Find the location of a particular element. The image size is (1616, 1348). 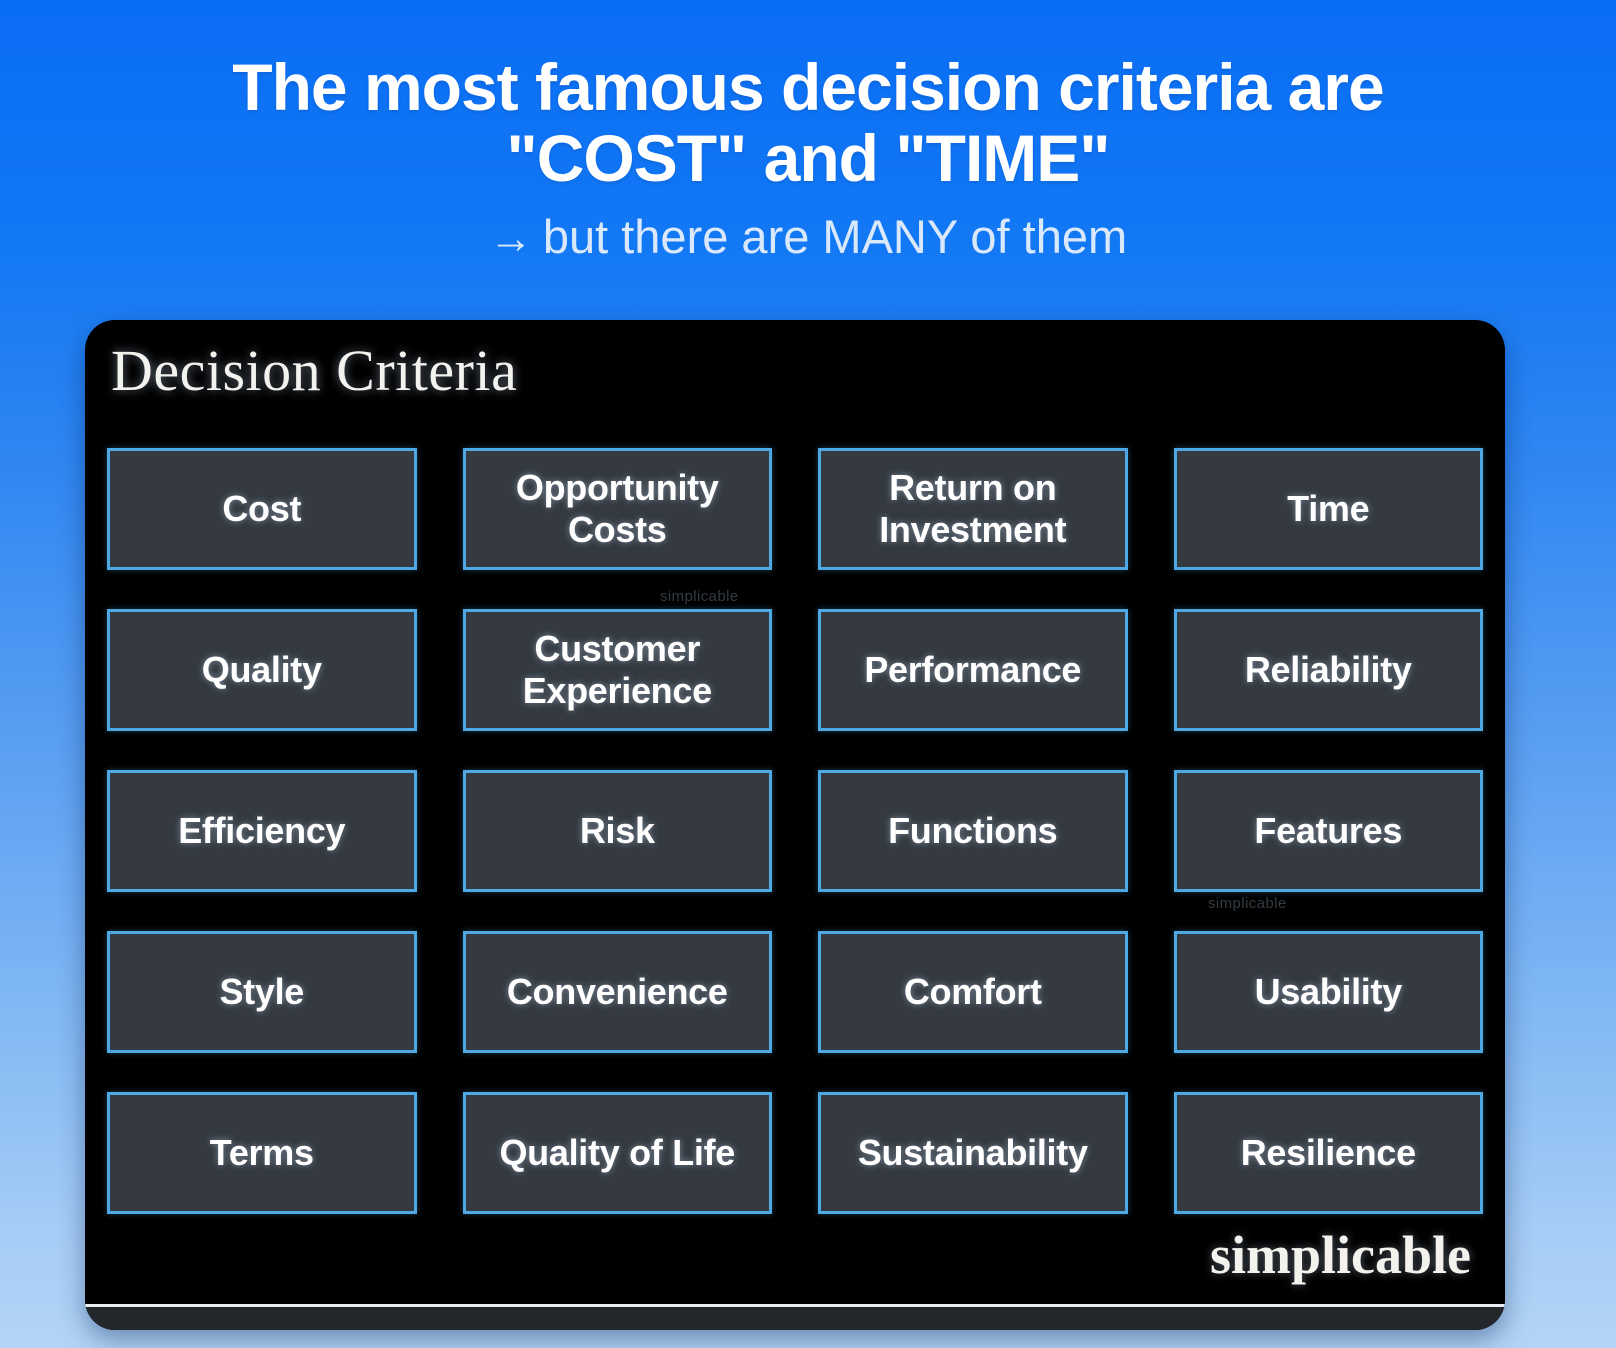

criteria-tile: Comfort is located at coordinates (973, 992).